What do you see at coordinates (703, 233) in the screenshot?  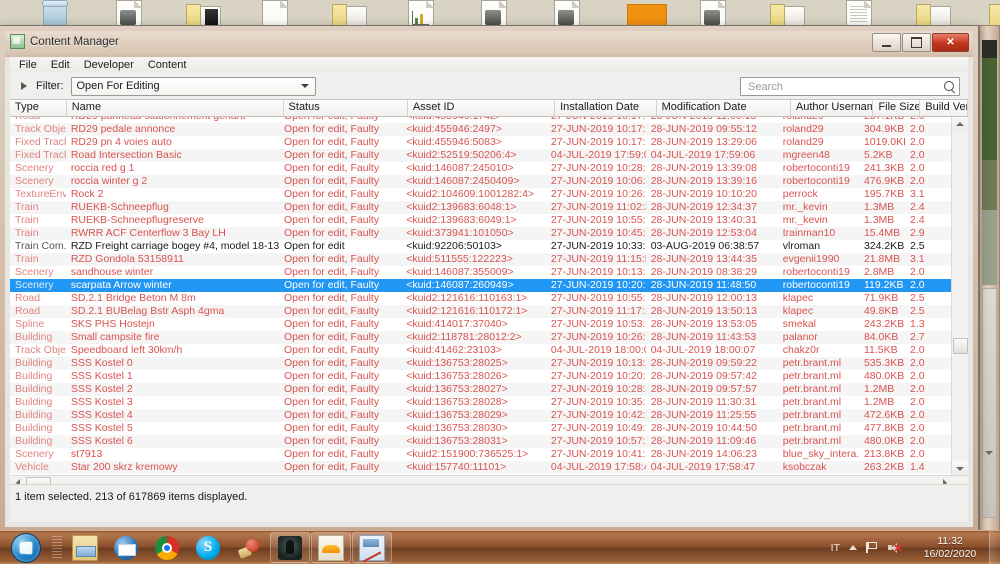 I see `cell-modify: 28-JUN-2019 12:53:04` at bounding box center [703, 233].